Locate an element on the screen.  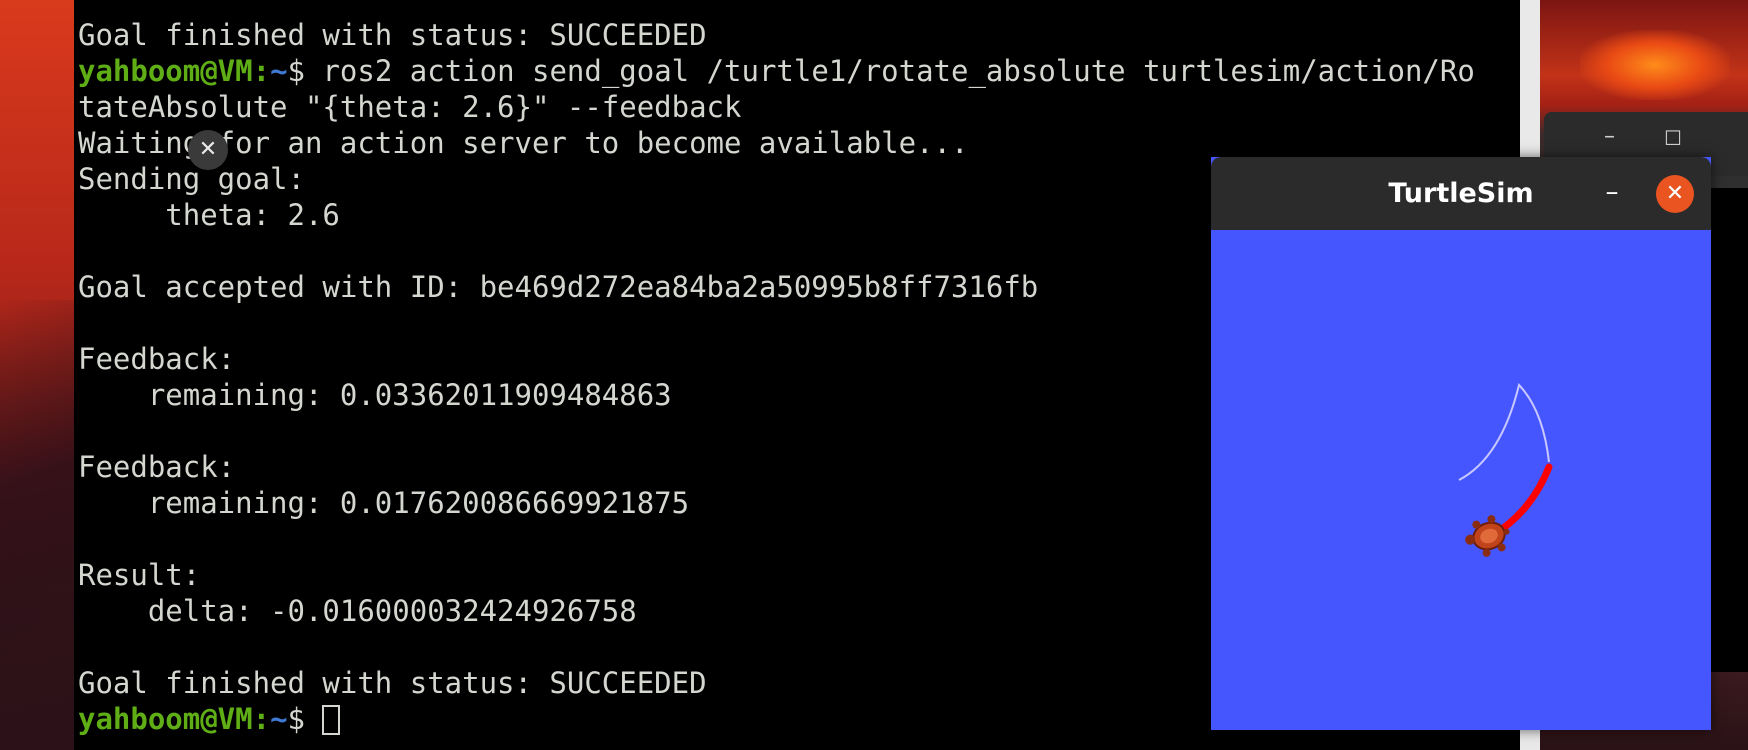
background-minimize-icon: – is located at coordinates (1609, 136).